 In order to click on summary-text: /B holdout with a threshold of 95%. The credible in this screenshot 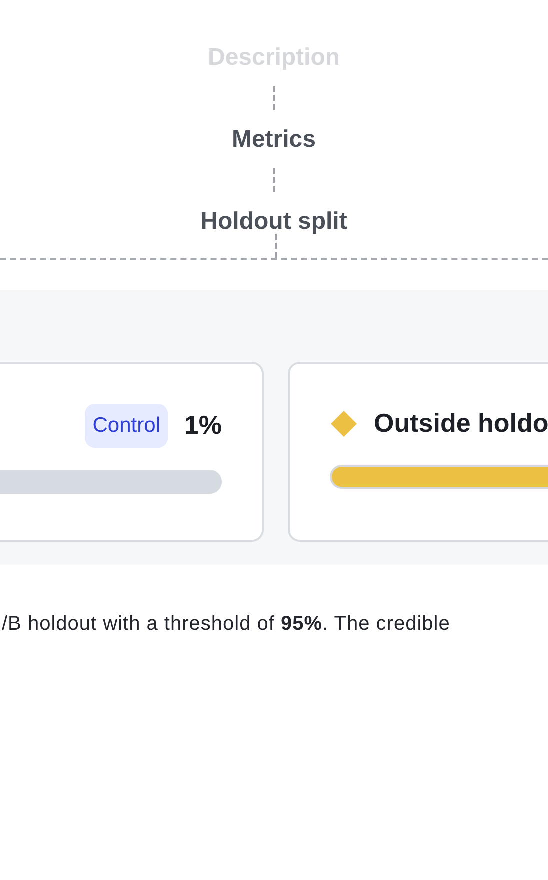, I will do `click(227, 624)`.